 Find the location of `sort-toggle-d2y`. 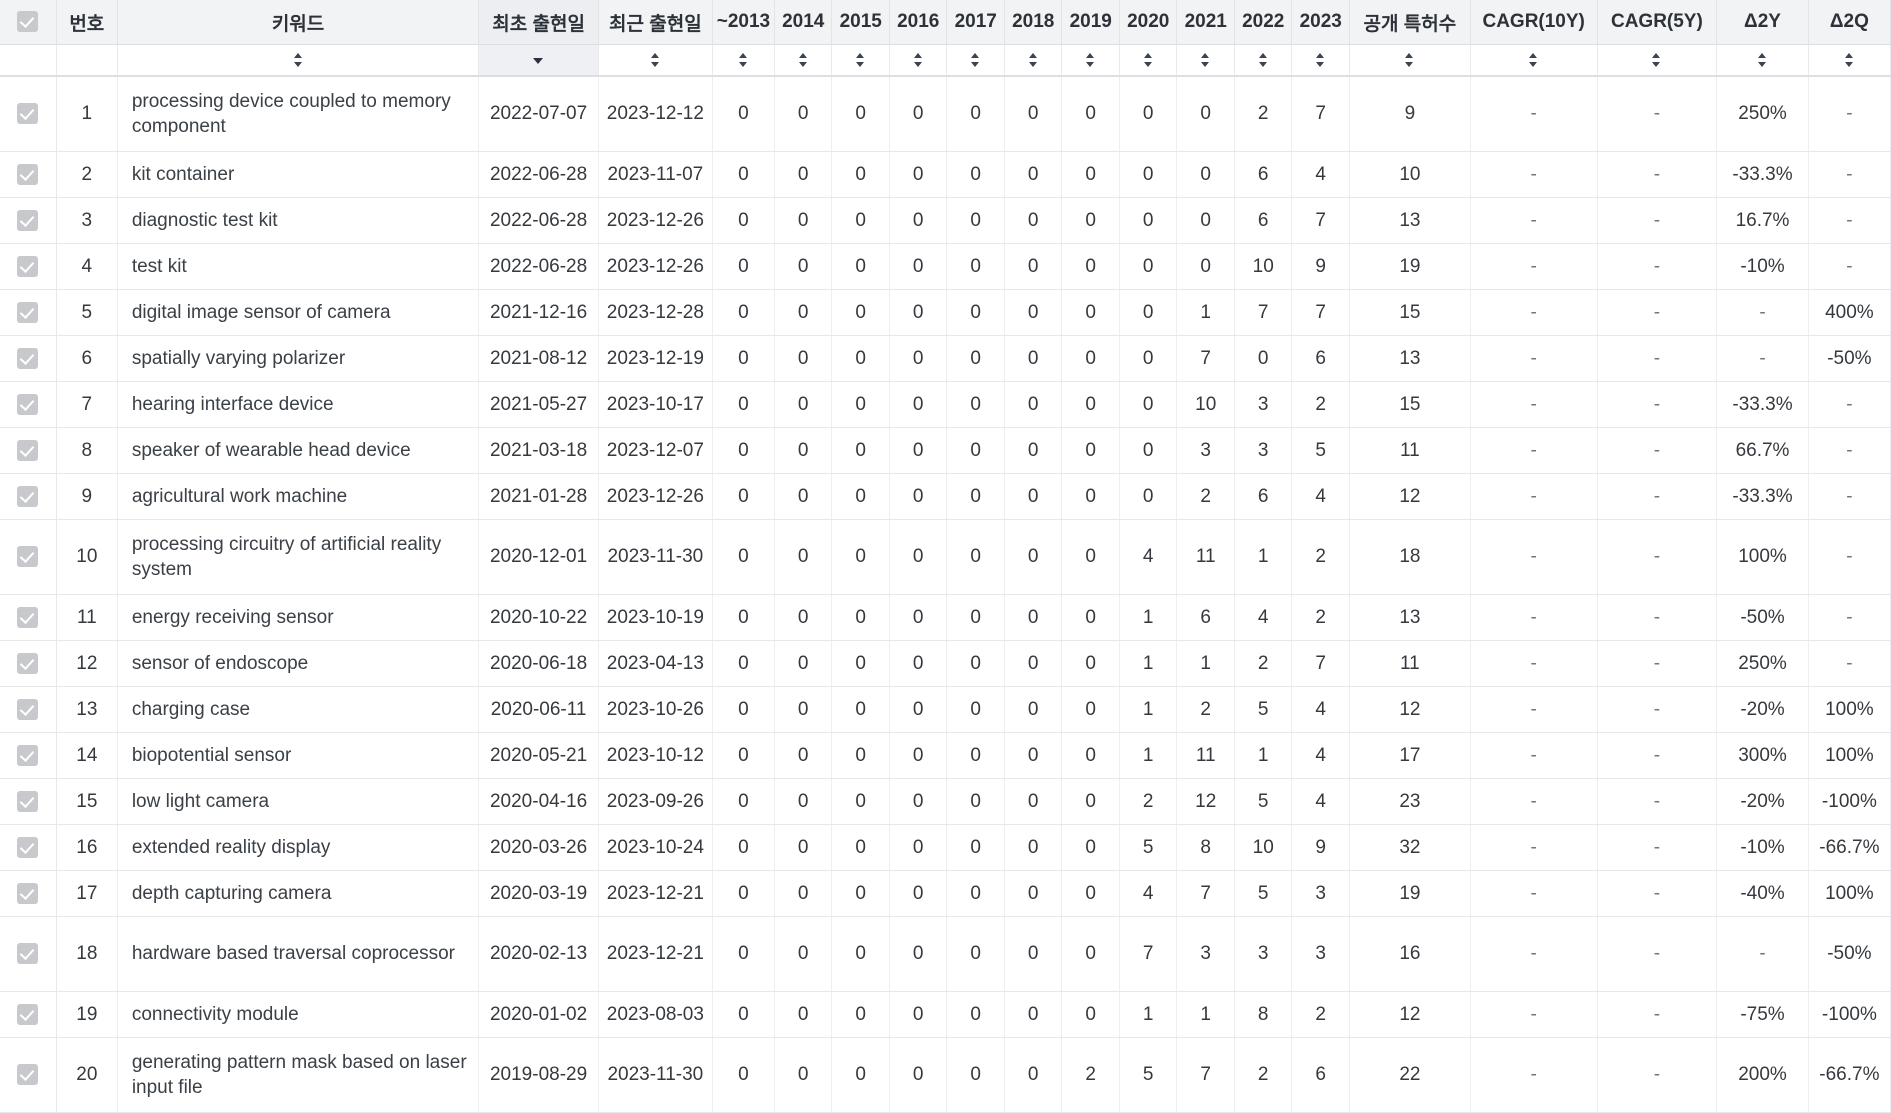

sort-toggle-d2y is located at coordinates (1762, 60).